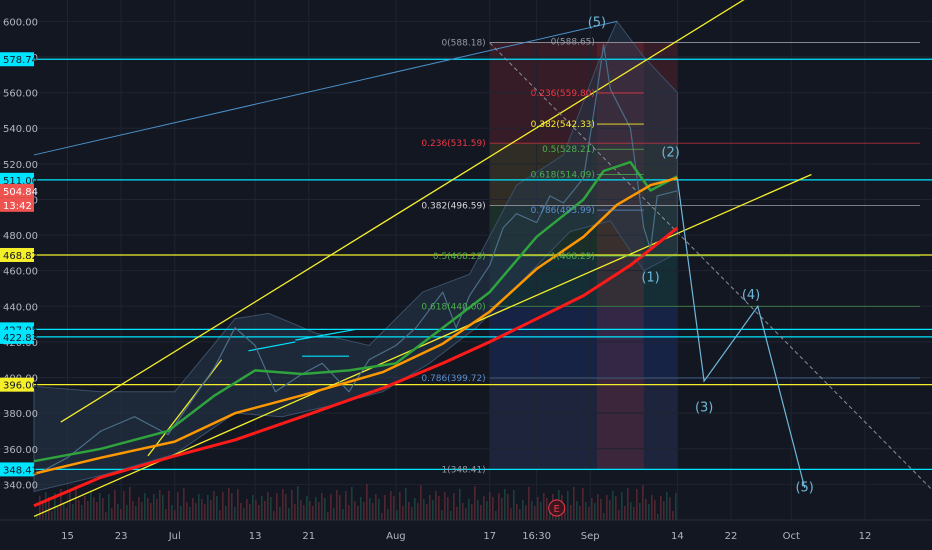 This screenshot has height=550, width=932. I want to click on fib-label: 0.382(542.33), so click(563, 125).